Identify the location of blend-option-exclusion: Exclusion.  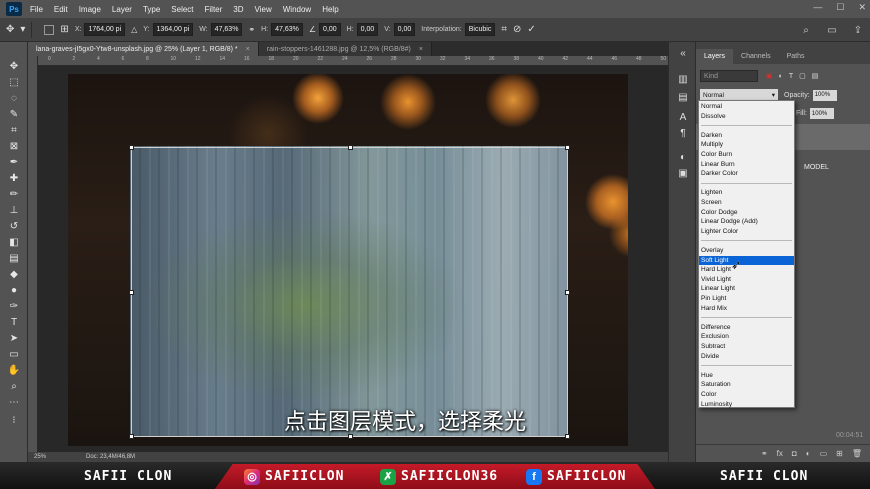
(746, 337).